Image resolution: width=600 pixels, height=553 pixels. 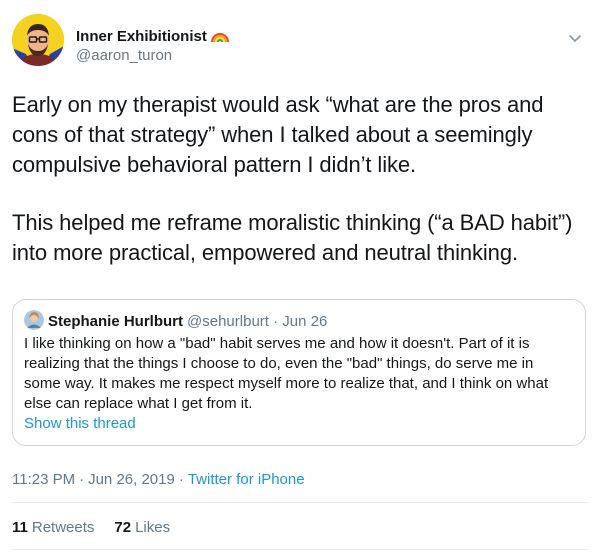 I want to click on likes-label: Likes, so click(x=153, y=527).